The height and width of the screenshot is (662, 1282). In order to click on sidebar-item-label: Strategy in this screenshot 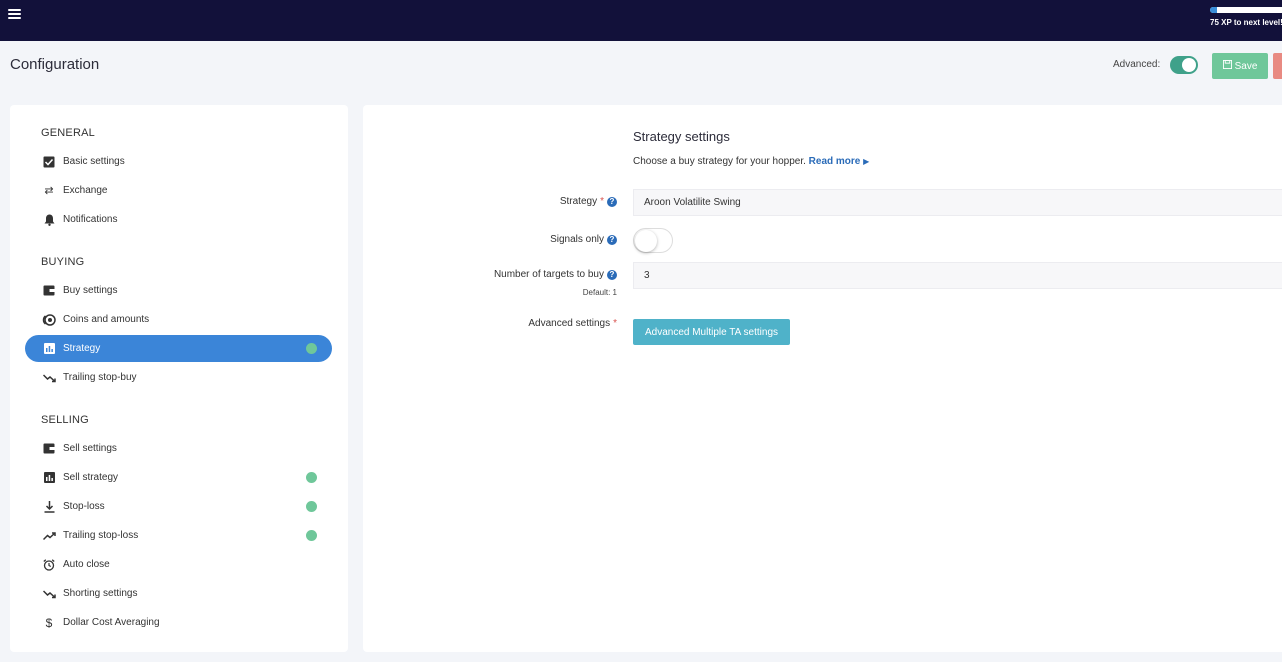, I will do `click(82, 348)`.